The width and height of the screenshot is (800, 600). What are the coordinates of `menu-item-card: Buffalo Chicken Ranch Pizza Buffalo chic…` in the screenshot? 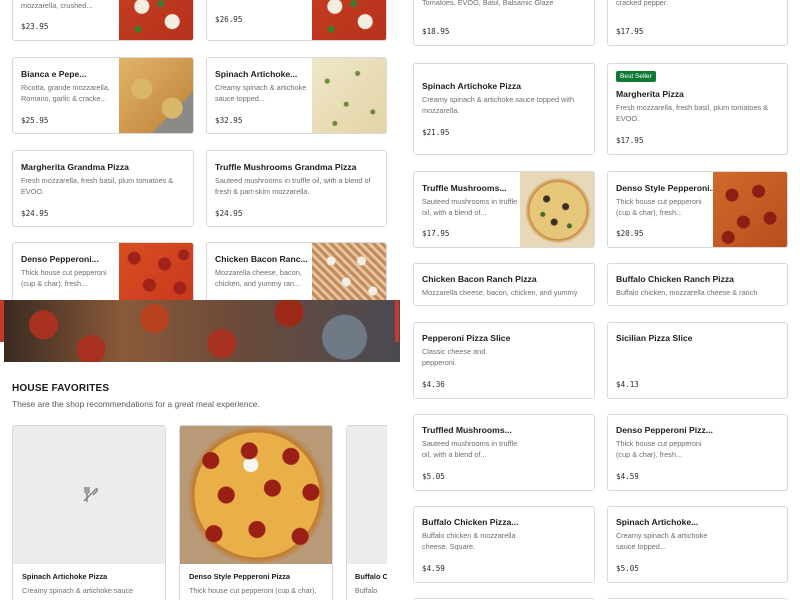 It's located at (697, 284).